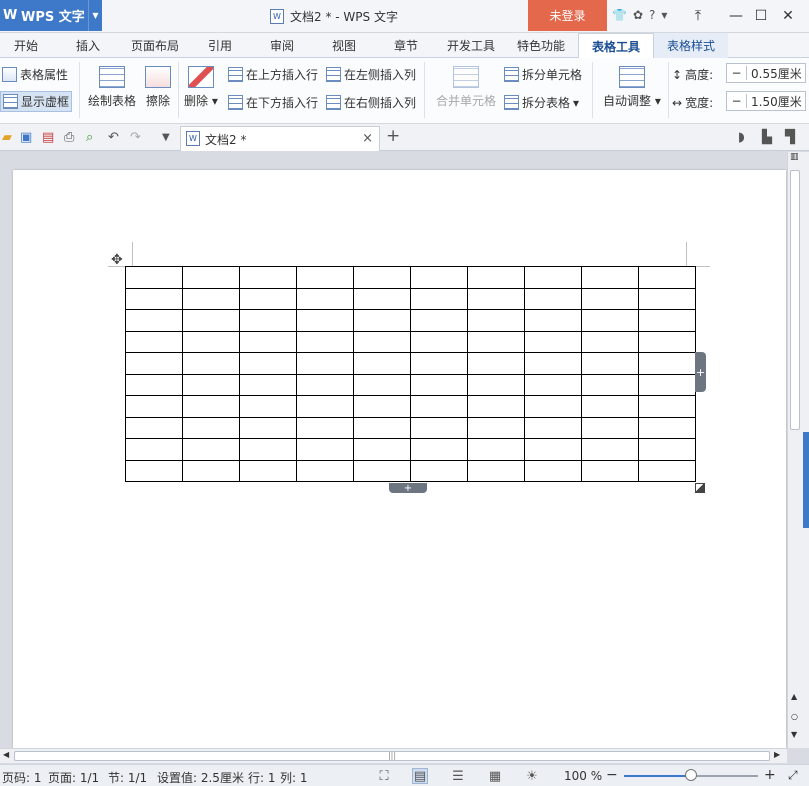 The width and height of the screenshot is (809, 786). I want to click on save-icon: ▣, so click(26, 137).